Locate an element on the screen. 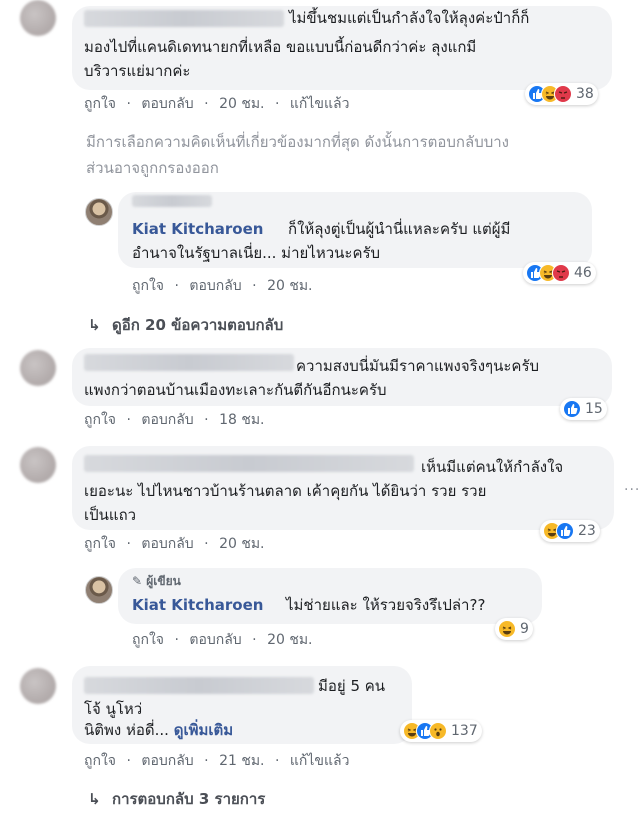 Image resolution: width=640 pixels, height=814 pixels. comment-text: เห็นมีแต่คนให้กำลังใจ is located at coordinates (492, 467).